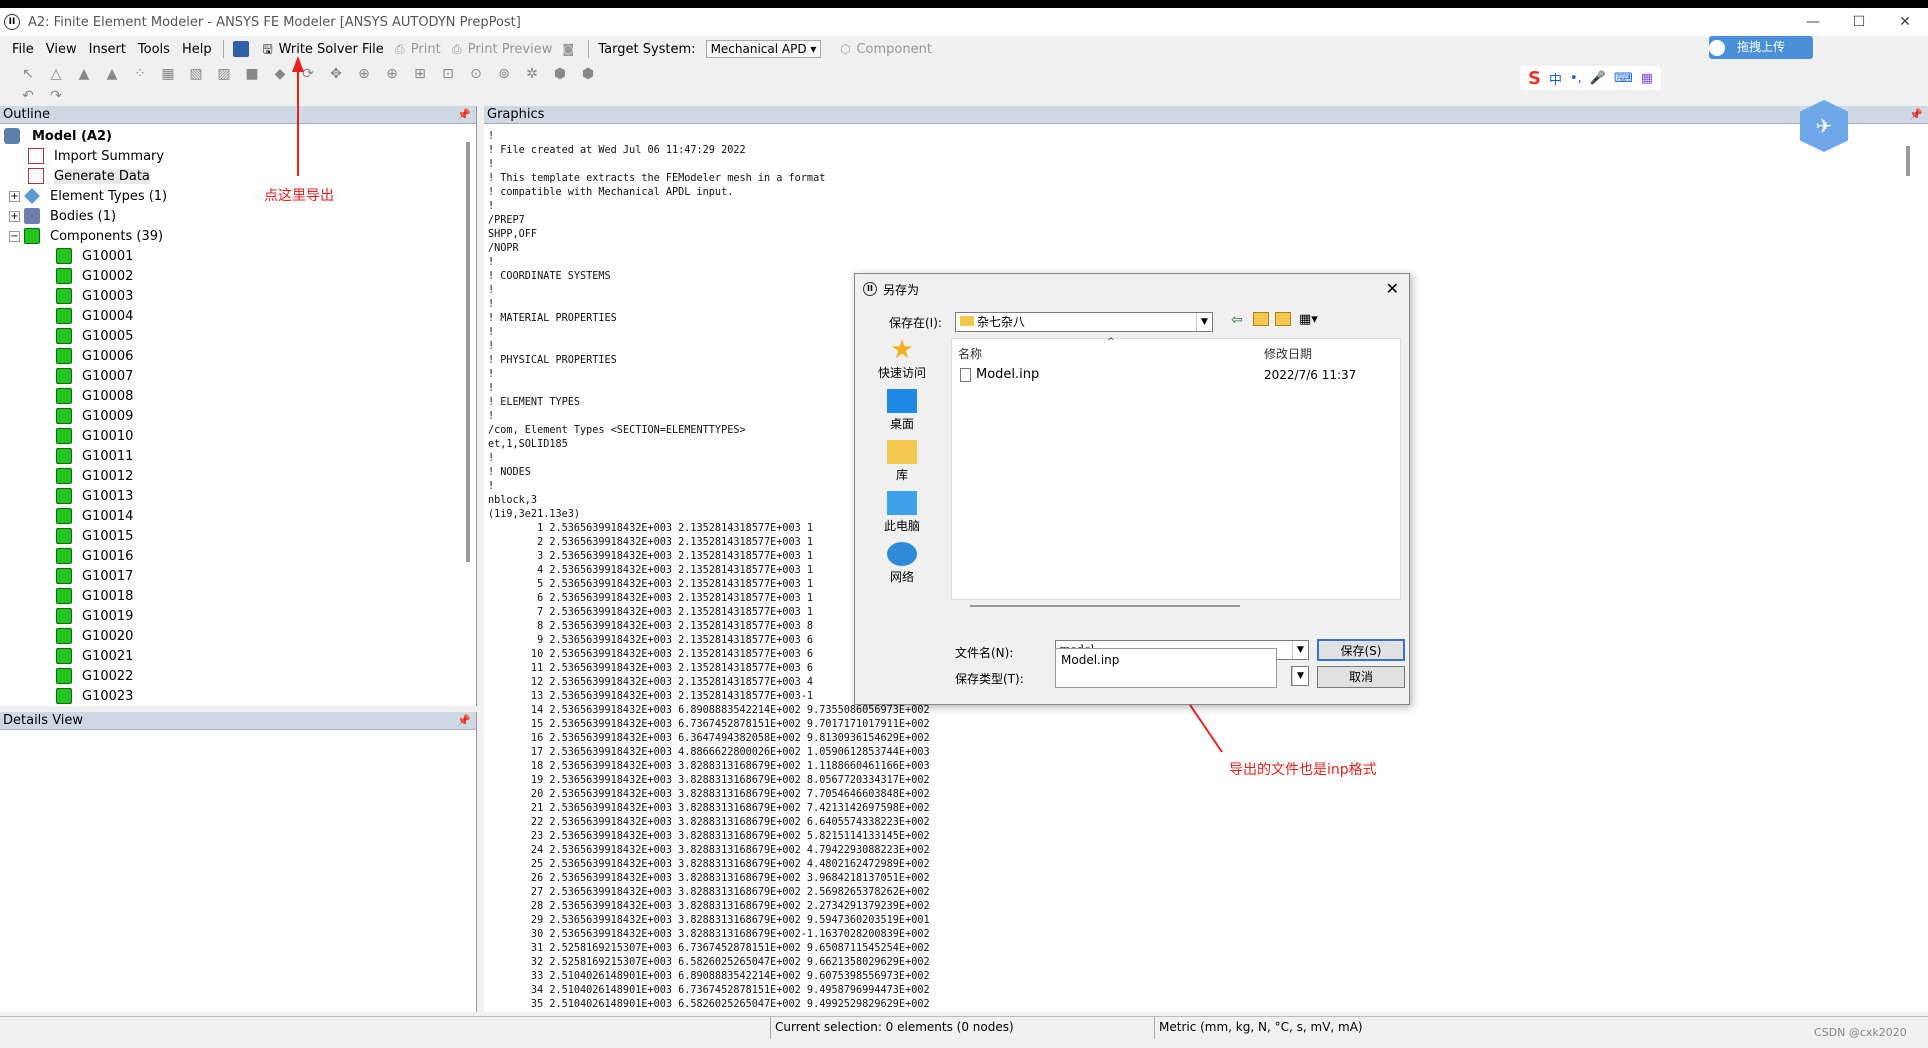 This screenshot has height=1048, width=1928. What do you see at coordinates (476, 74) in the screenshot?
I see `magnify-icon: ⊙` at bounding box center [476, 74].